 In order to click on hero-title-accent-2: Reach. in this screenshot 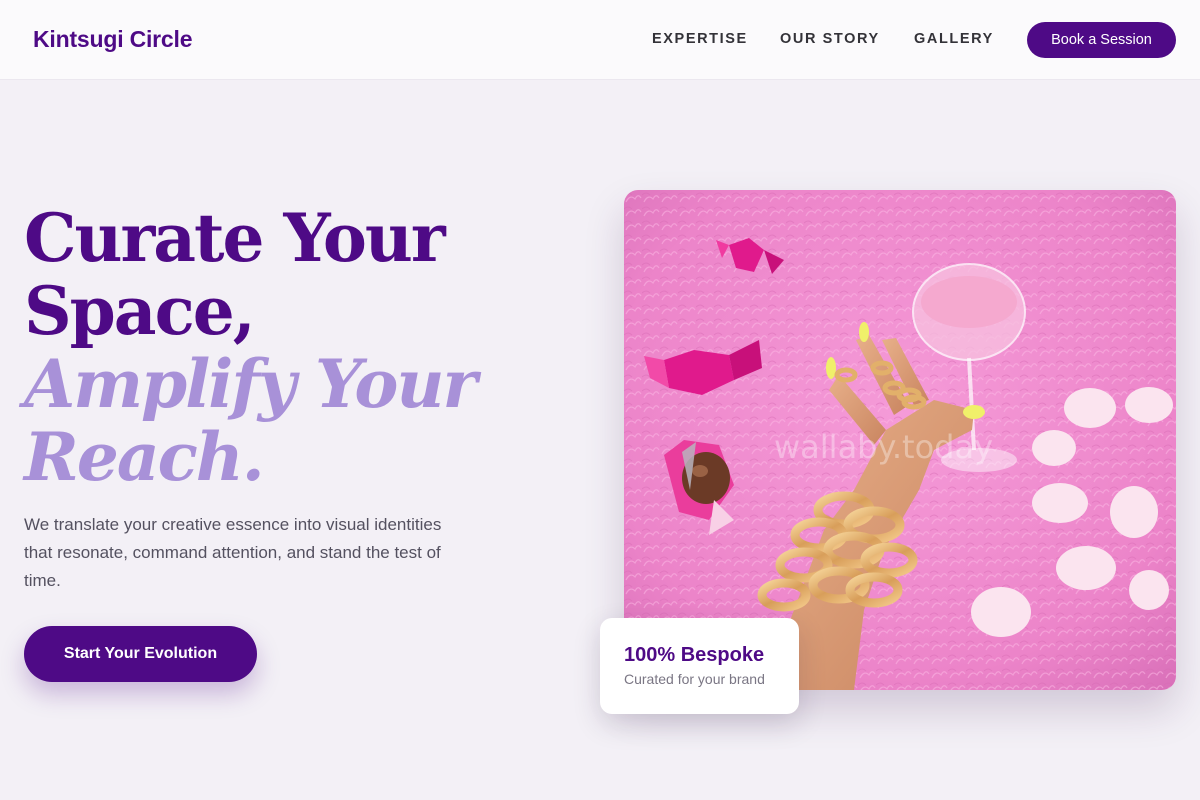, I will do `click(144, 457)`.